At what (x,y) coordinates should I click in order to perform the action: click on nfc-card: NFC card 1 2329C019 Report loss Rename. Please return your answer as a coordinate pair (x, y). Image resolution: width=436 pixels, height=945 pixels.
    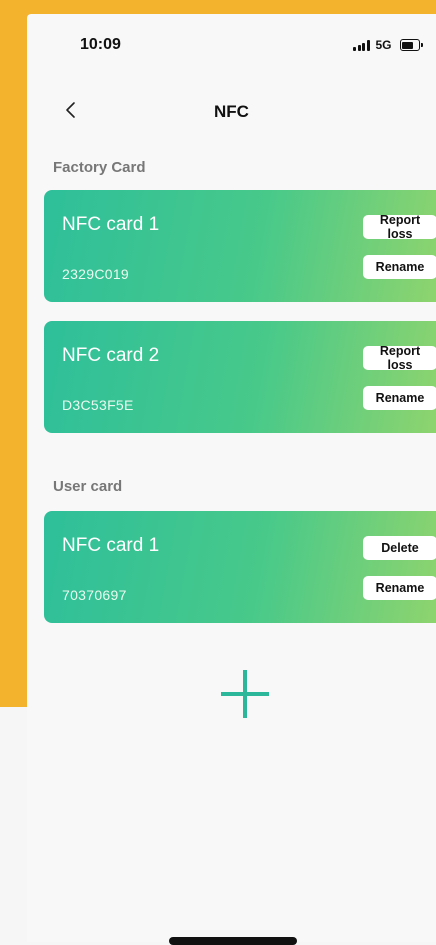
    Looking at the image, I should click on (240, 246).